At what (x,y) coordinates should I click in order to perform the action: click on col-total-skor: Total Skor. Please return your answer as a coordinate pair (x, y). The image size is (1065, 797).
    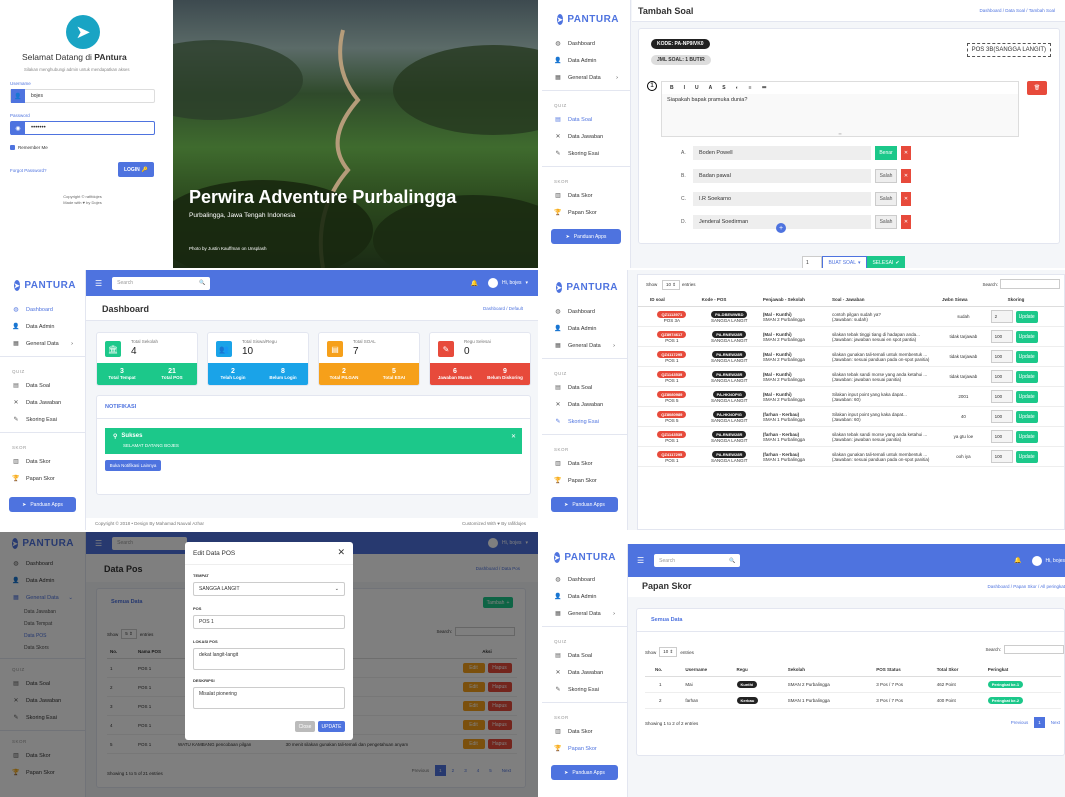
    Looking at the image, I should click on (959, 670).